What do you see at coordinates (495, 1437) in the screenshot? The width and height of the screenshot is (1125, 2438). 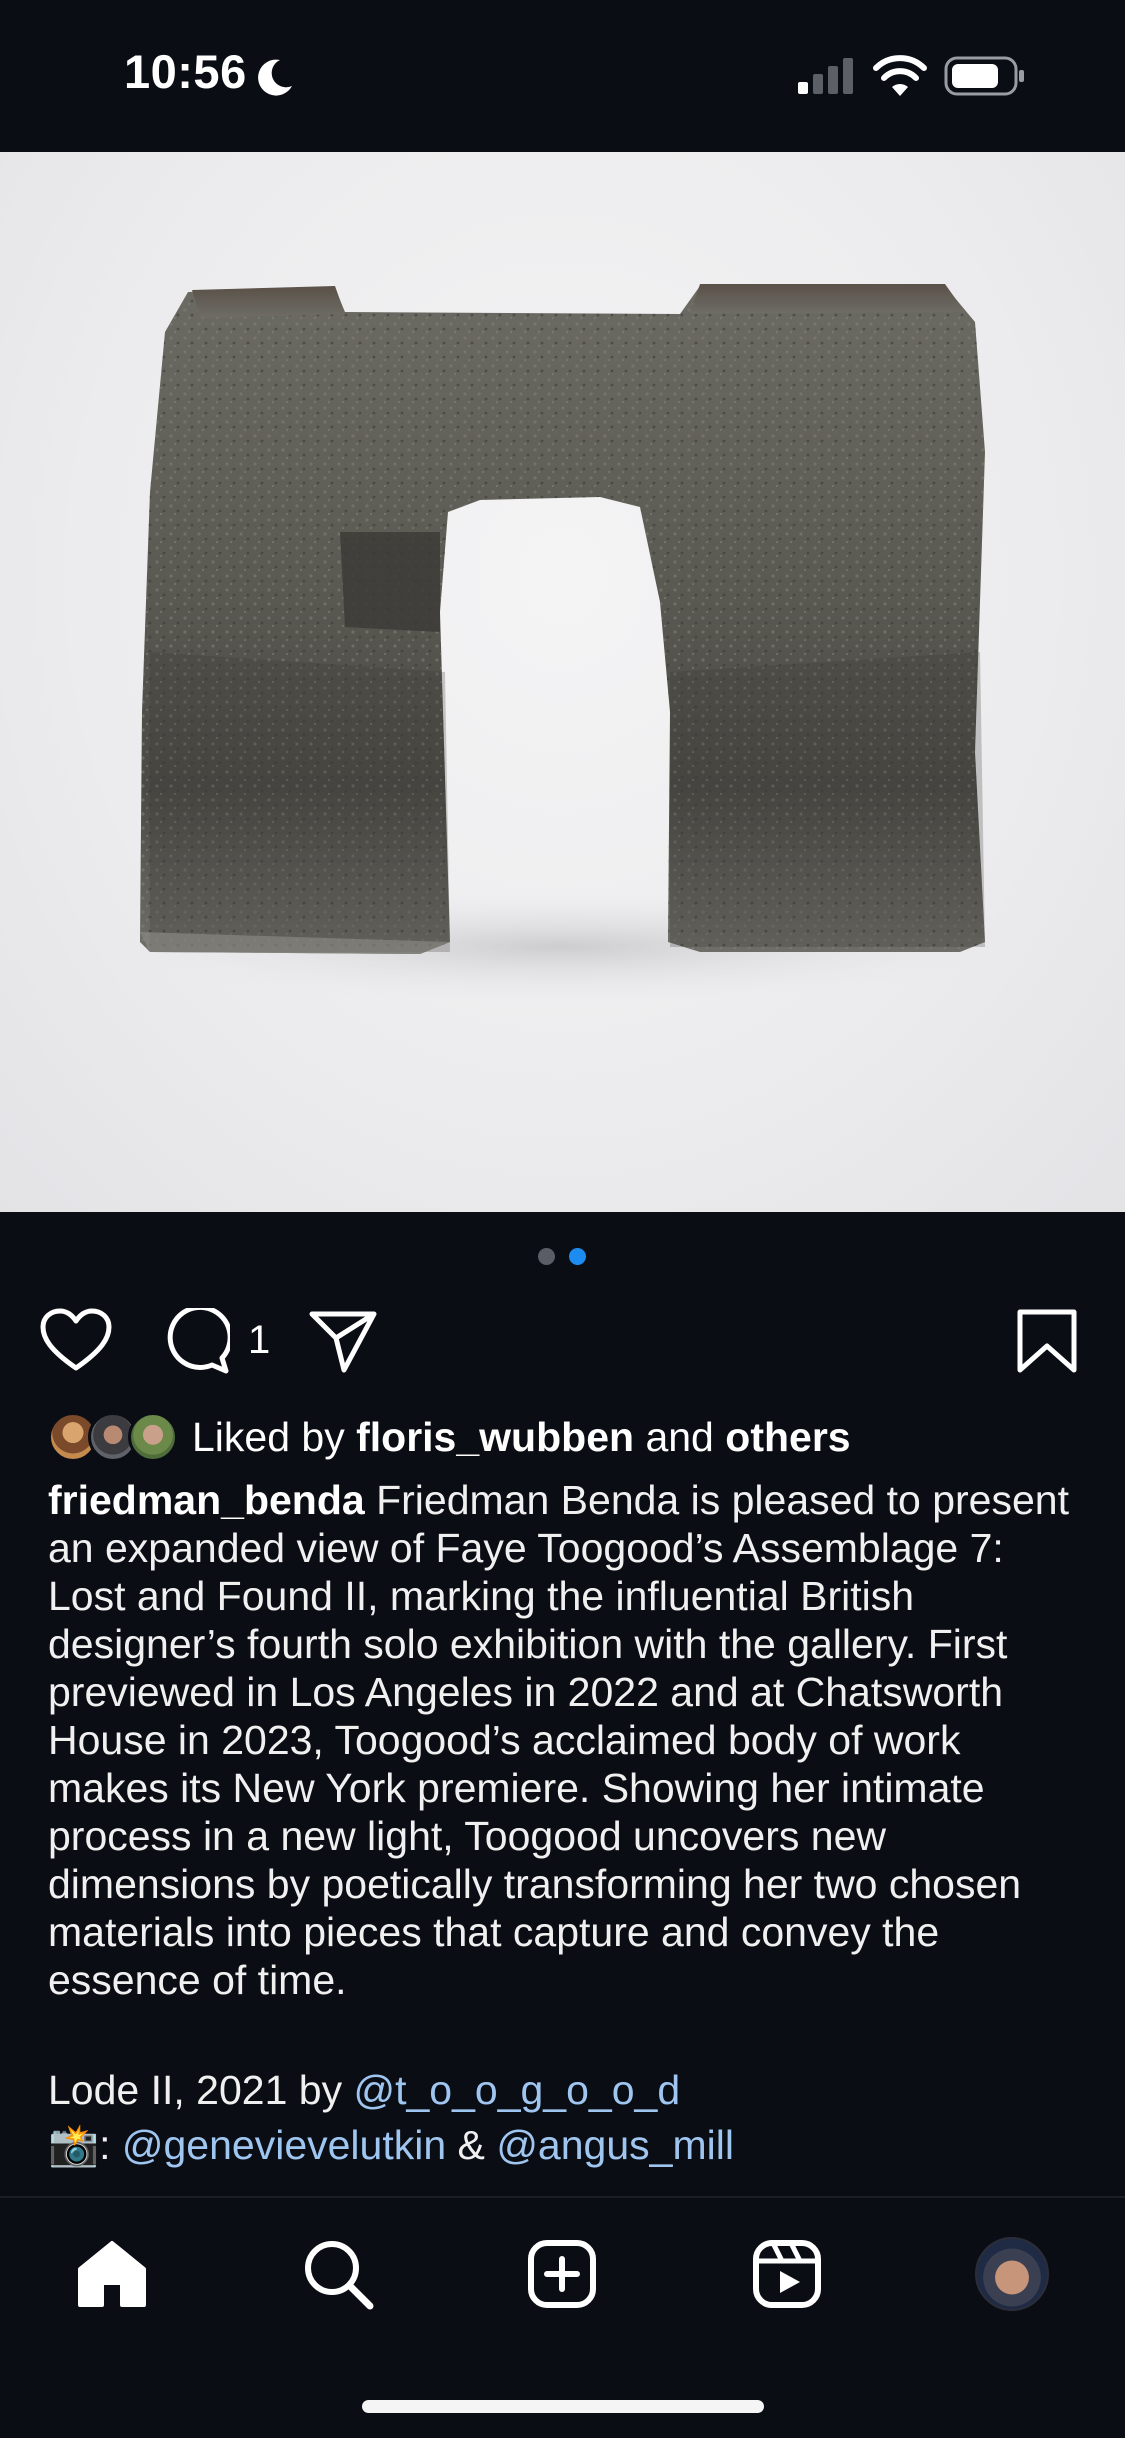 I see `liker-username: floris_wubben` at bounding box center [495, 1437].